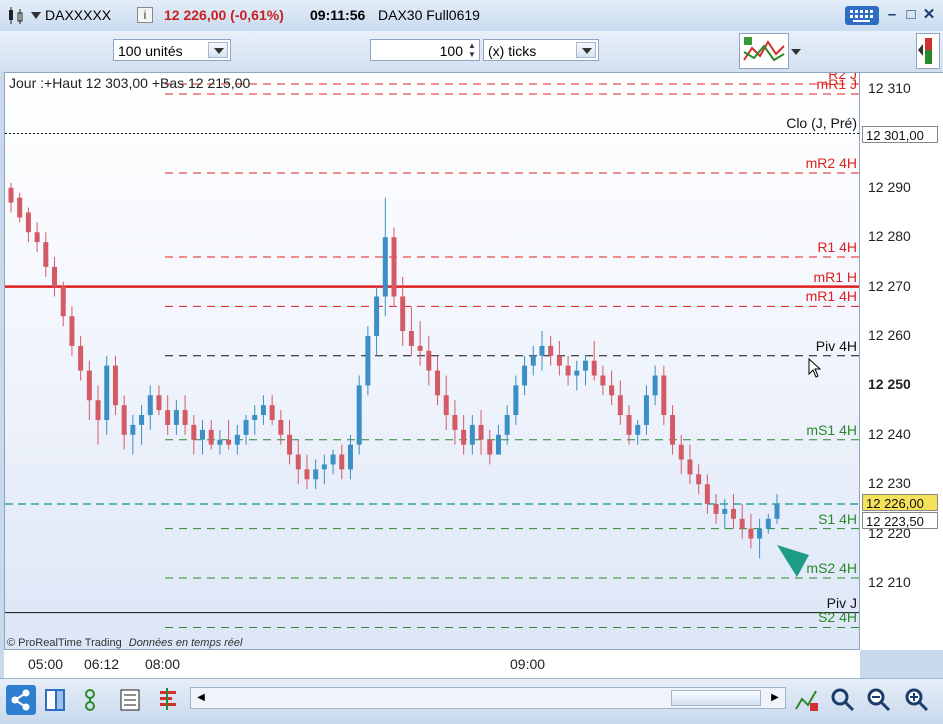 The image size is (943, 724). I want to click on level-label: Clo (J, Pré), so click(821, 123).